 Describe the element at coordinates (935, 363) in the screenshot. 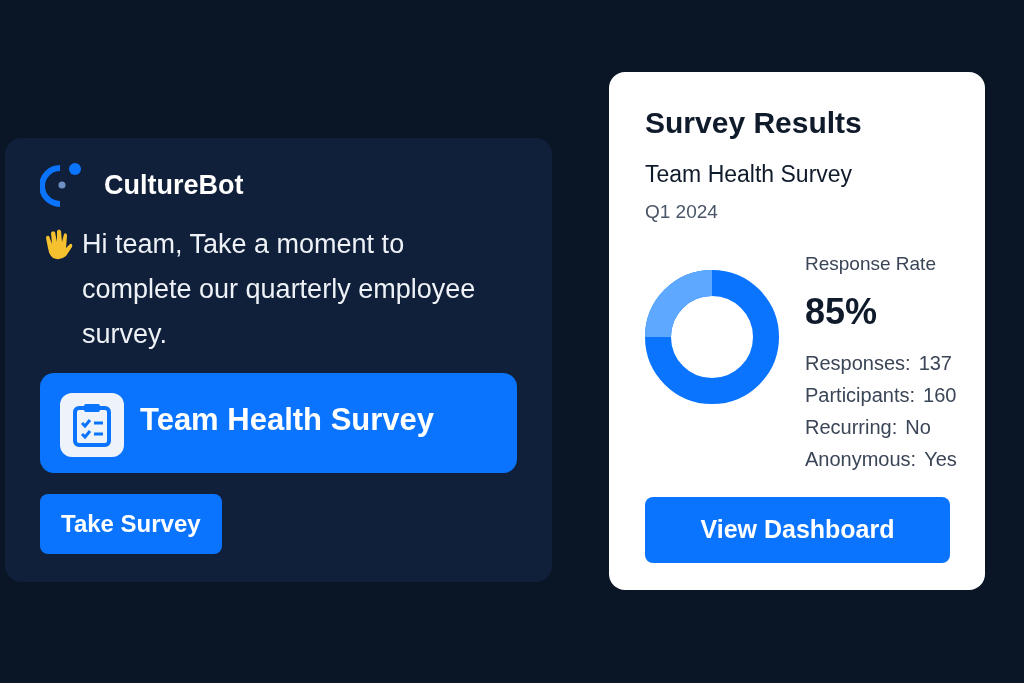

I see `stat-value: 137` at that location.